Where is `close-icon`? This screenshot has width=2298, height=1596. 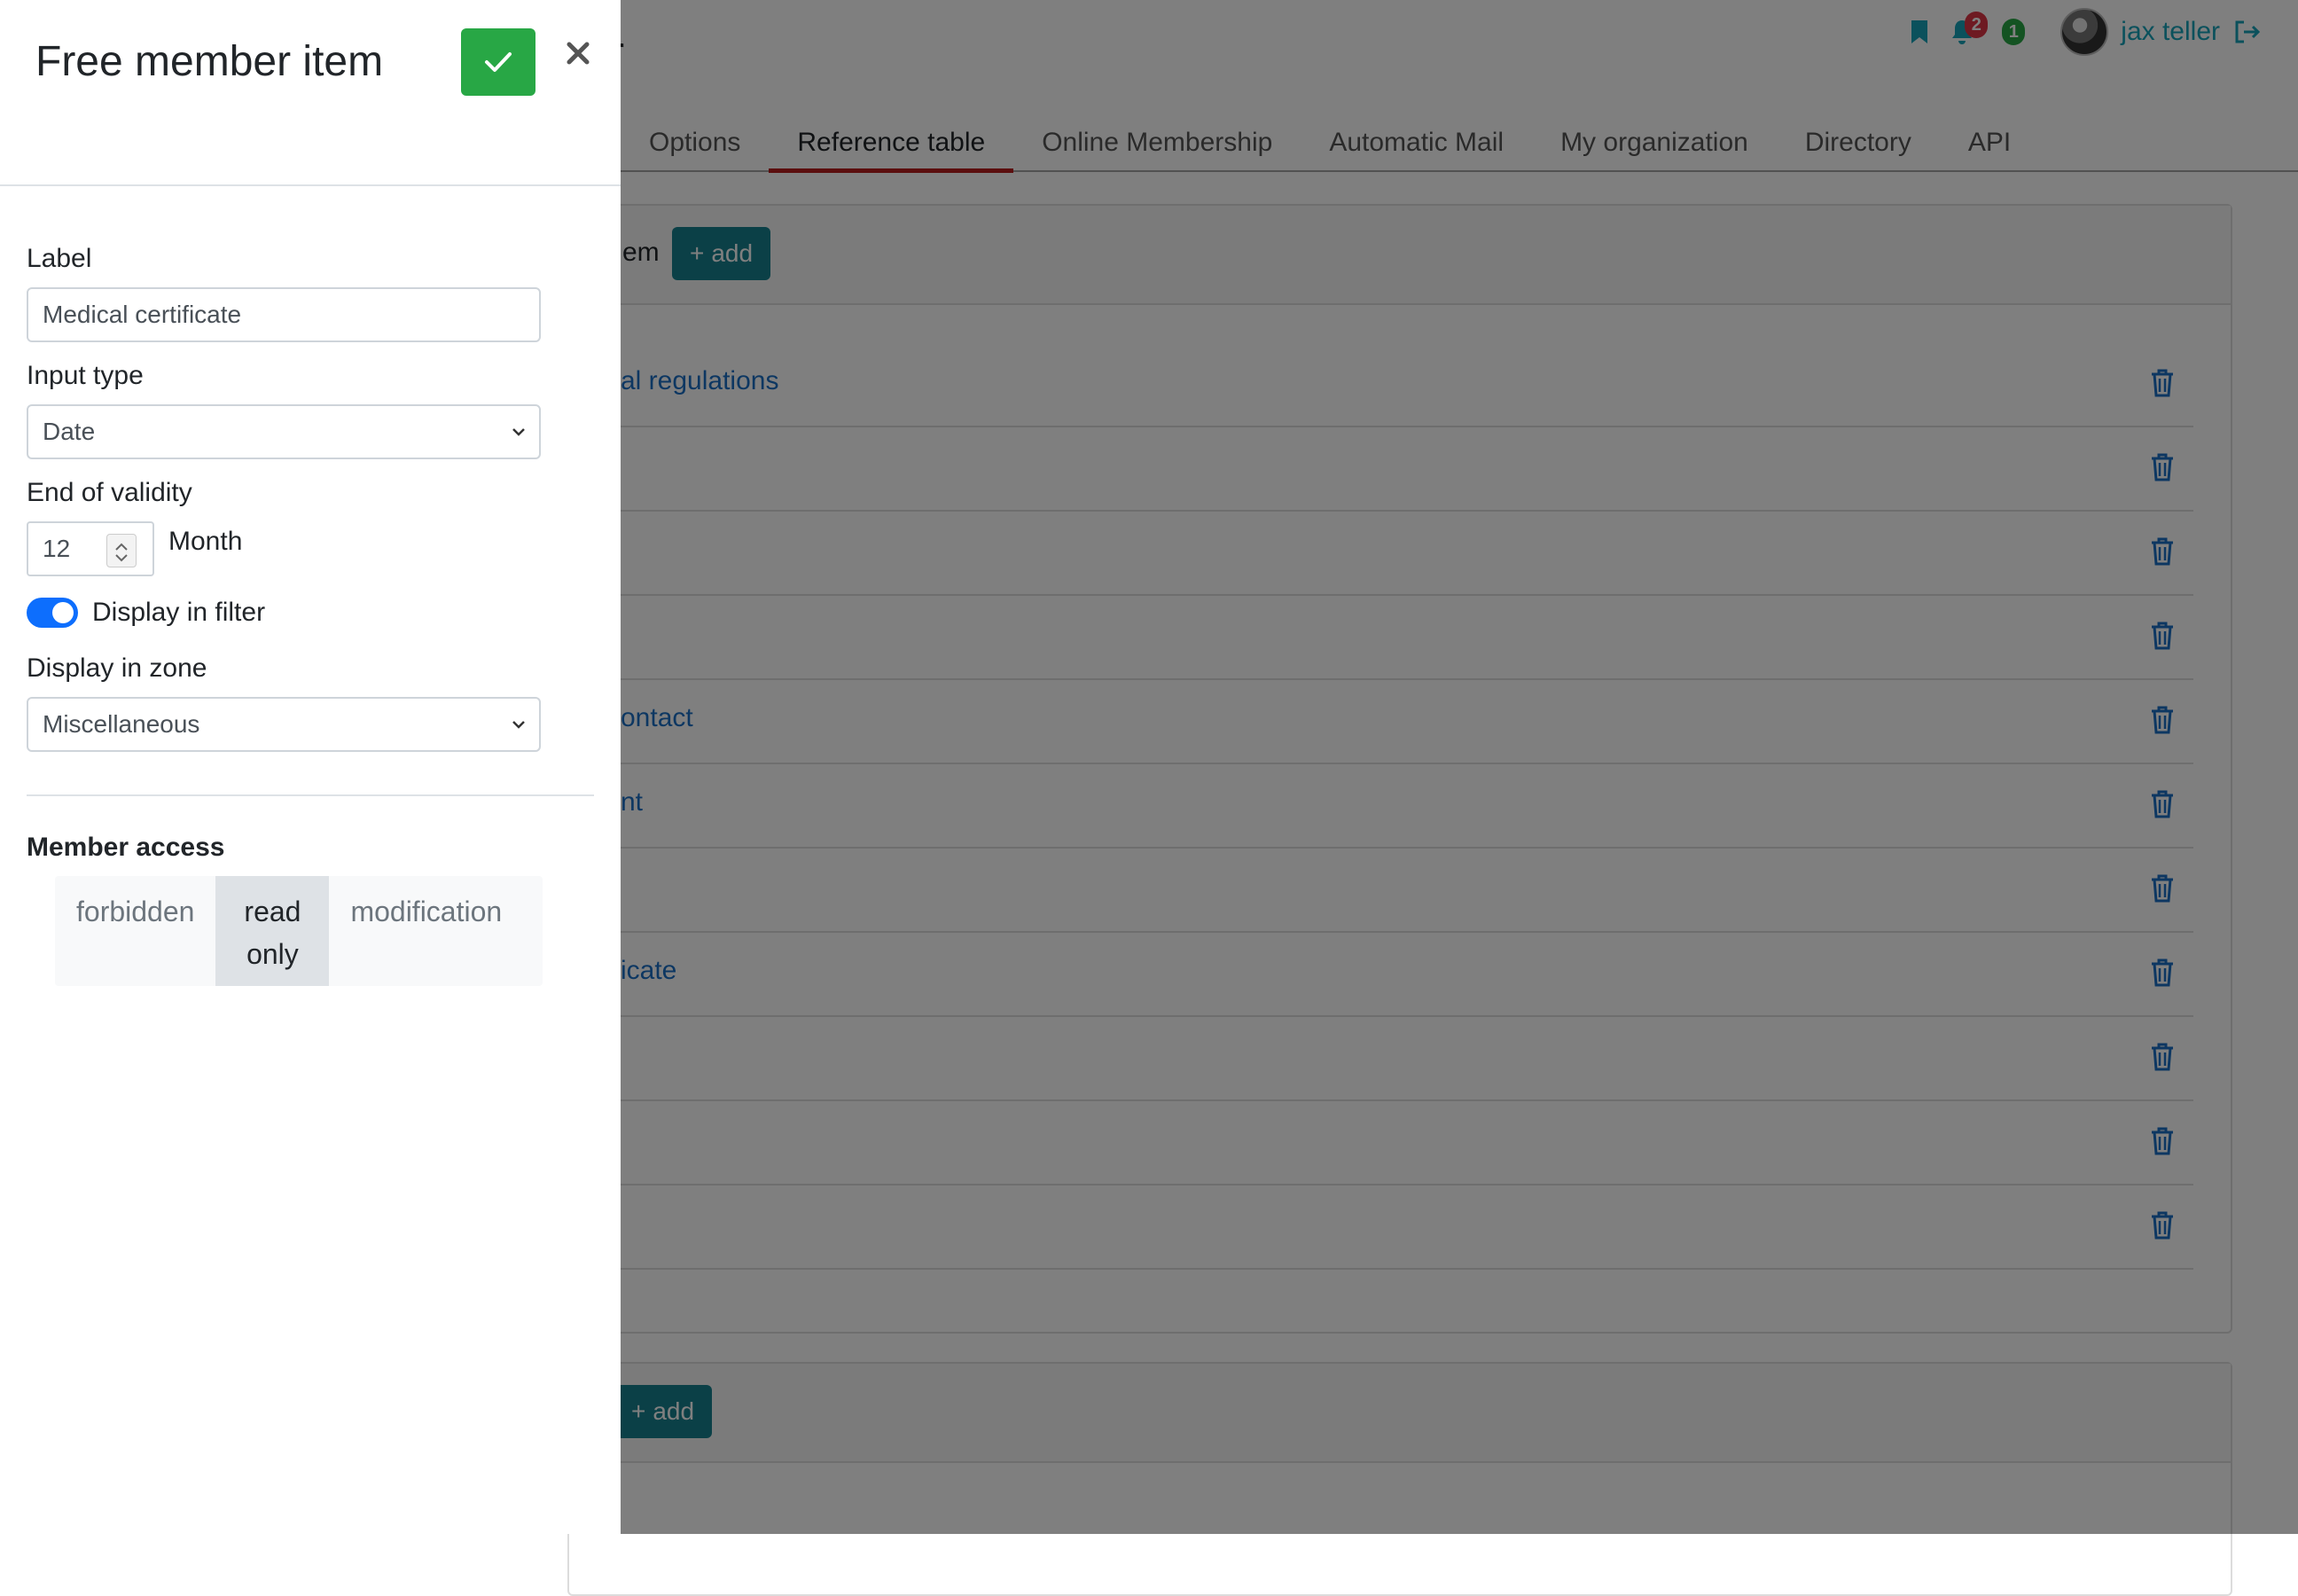
close-icon is located at coordinates (578, 53).